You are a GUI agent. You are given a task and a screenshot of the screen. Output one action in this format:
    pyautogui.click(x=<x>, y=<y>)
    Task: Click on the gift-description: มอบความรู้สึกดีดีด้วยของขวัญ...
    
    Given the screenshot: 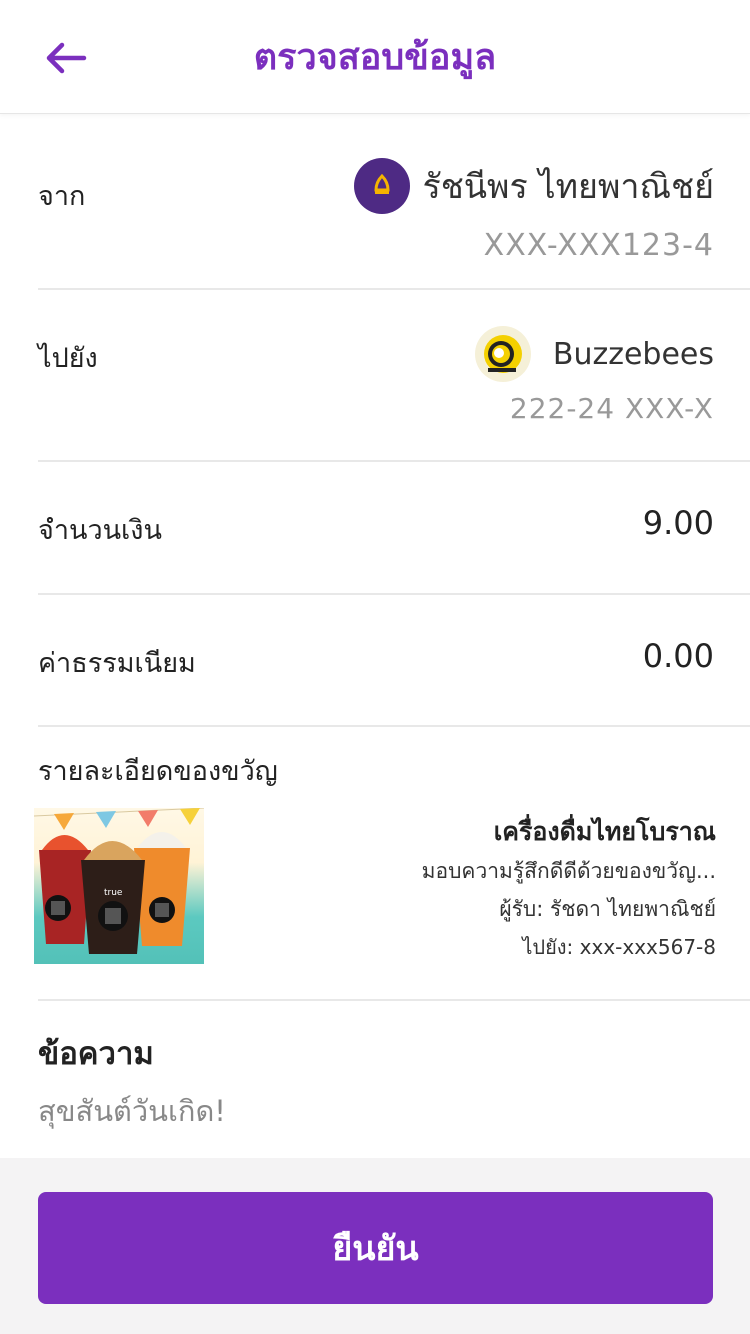 What is the action you would take?
    pyautogui.click(x=568, y=871)
    